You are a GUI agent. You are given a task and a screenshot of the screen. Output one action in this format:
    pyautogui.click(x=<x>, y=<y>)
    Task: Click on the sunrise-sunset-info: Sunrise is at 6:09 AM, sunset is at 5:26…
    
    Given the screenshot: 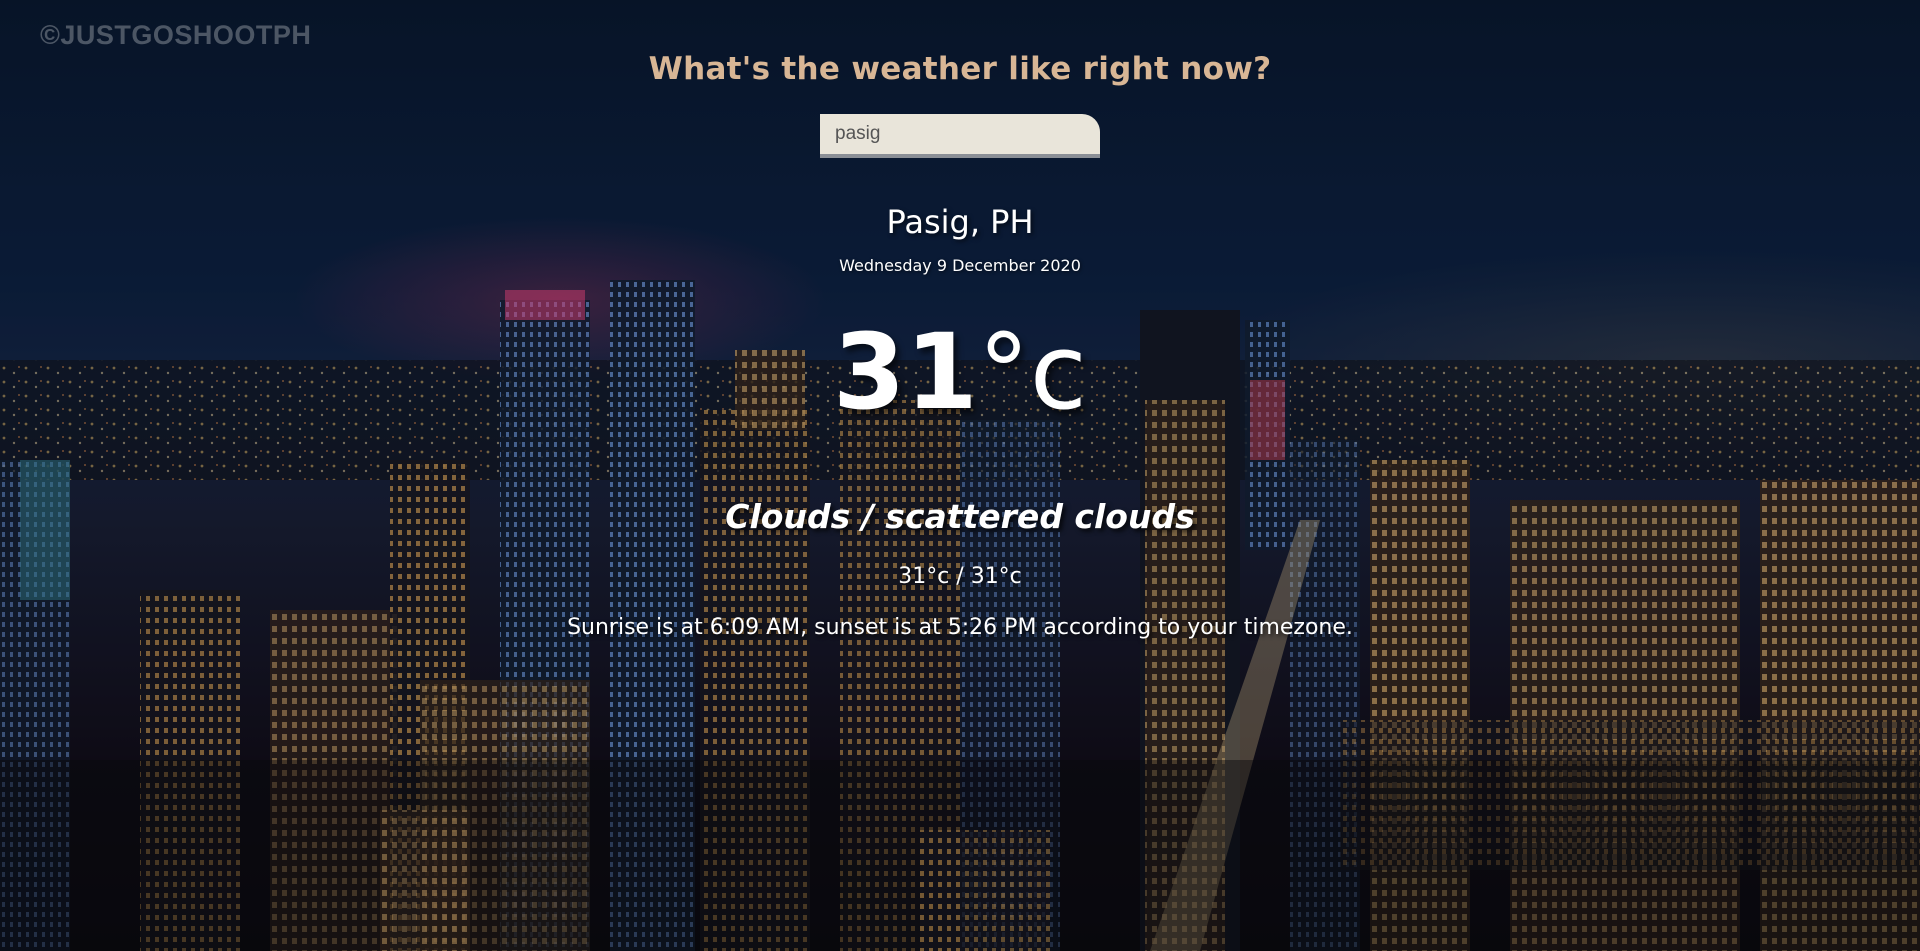 What is the action you would take?
    pyautogui.click(x=960, y=627)
    